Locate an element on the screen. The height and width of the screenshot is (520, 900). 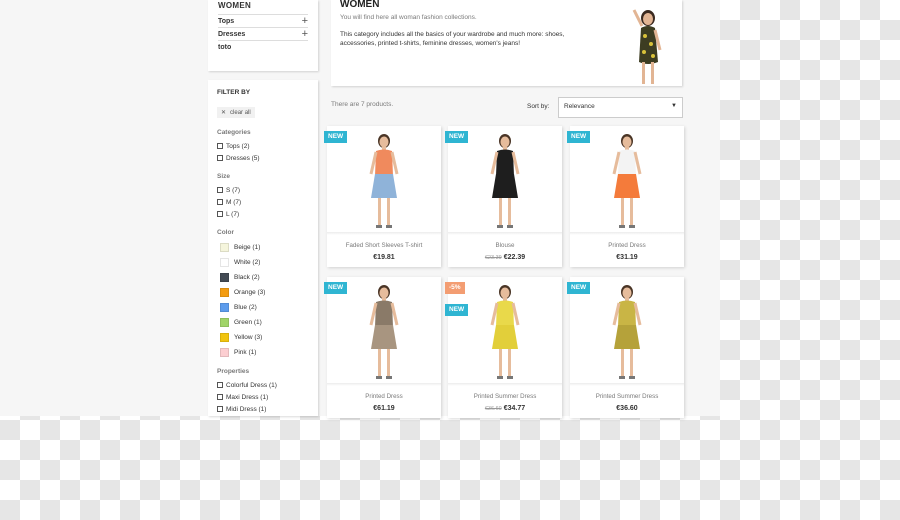
product-card: NEW Printed Dress €31.19 is located at coordinates (625, 196).